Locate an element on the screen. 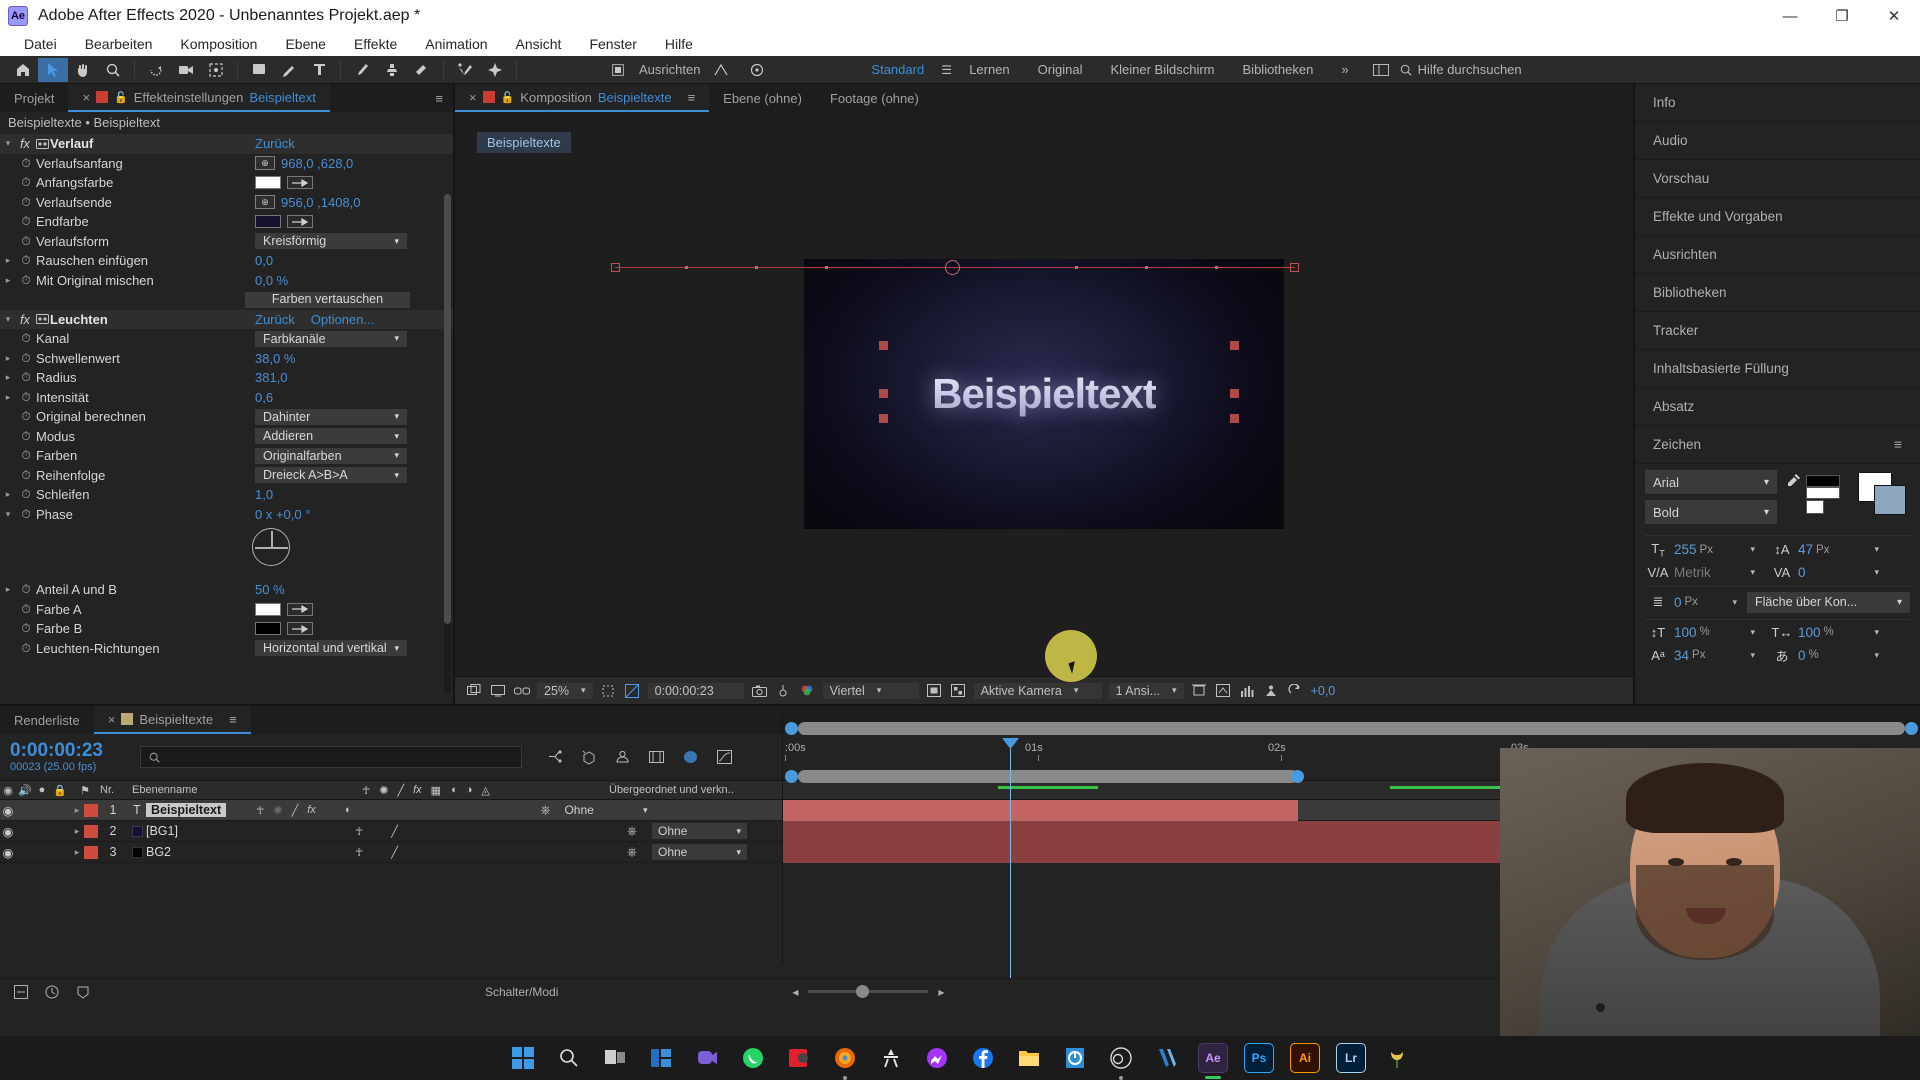 This screenshot has height=1080, width=1920. menu-animation: Animation is located at coordinates (456, 44).